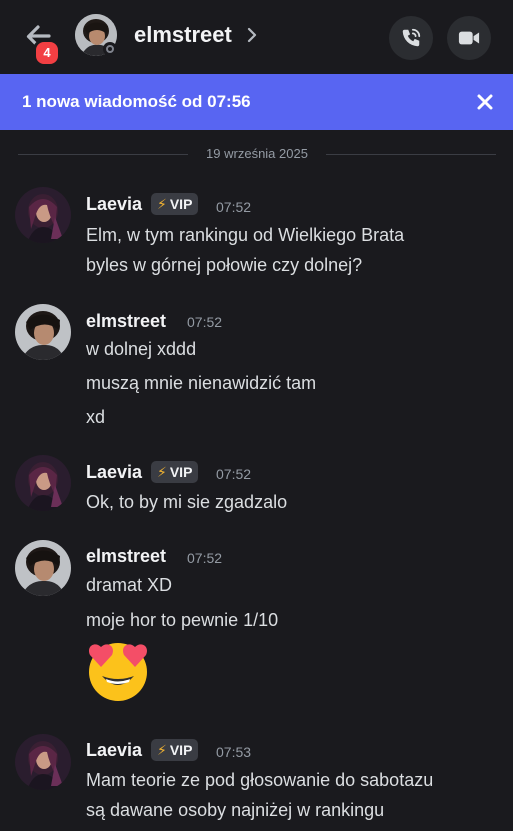 The height and width of the screenshot is (831, 513). What do you see at coordinates (187, 502) in the screenshot?
I see `message-text: Ok, to by mi sie zgadzalo` at bounding box center [187, 502].